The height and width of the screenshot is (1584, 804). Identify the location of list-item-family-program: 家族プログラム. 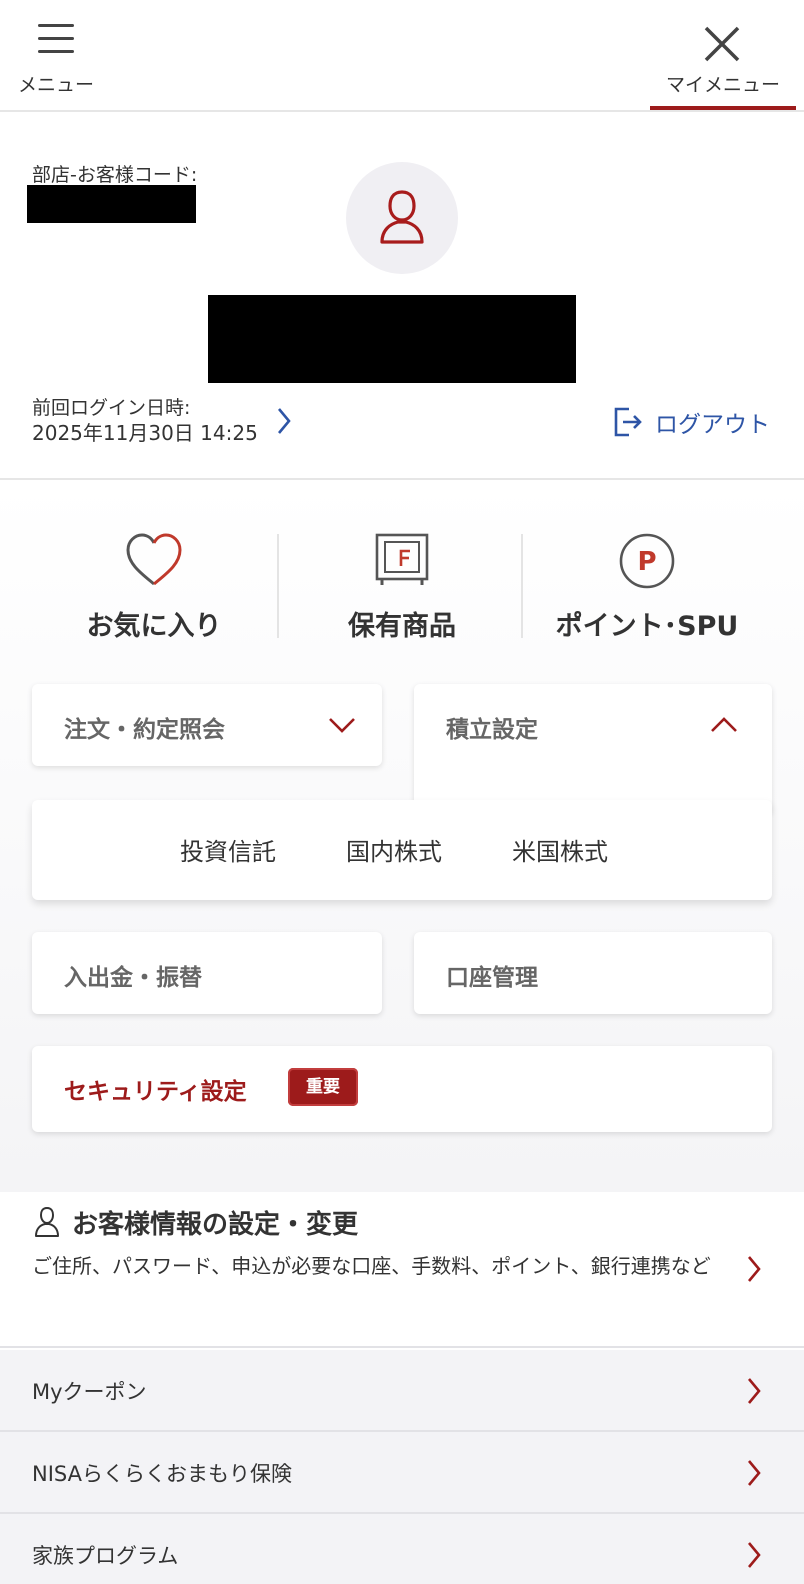
(402, 1549).